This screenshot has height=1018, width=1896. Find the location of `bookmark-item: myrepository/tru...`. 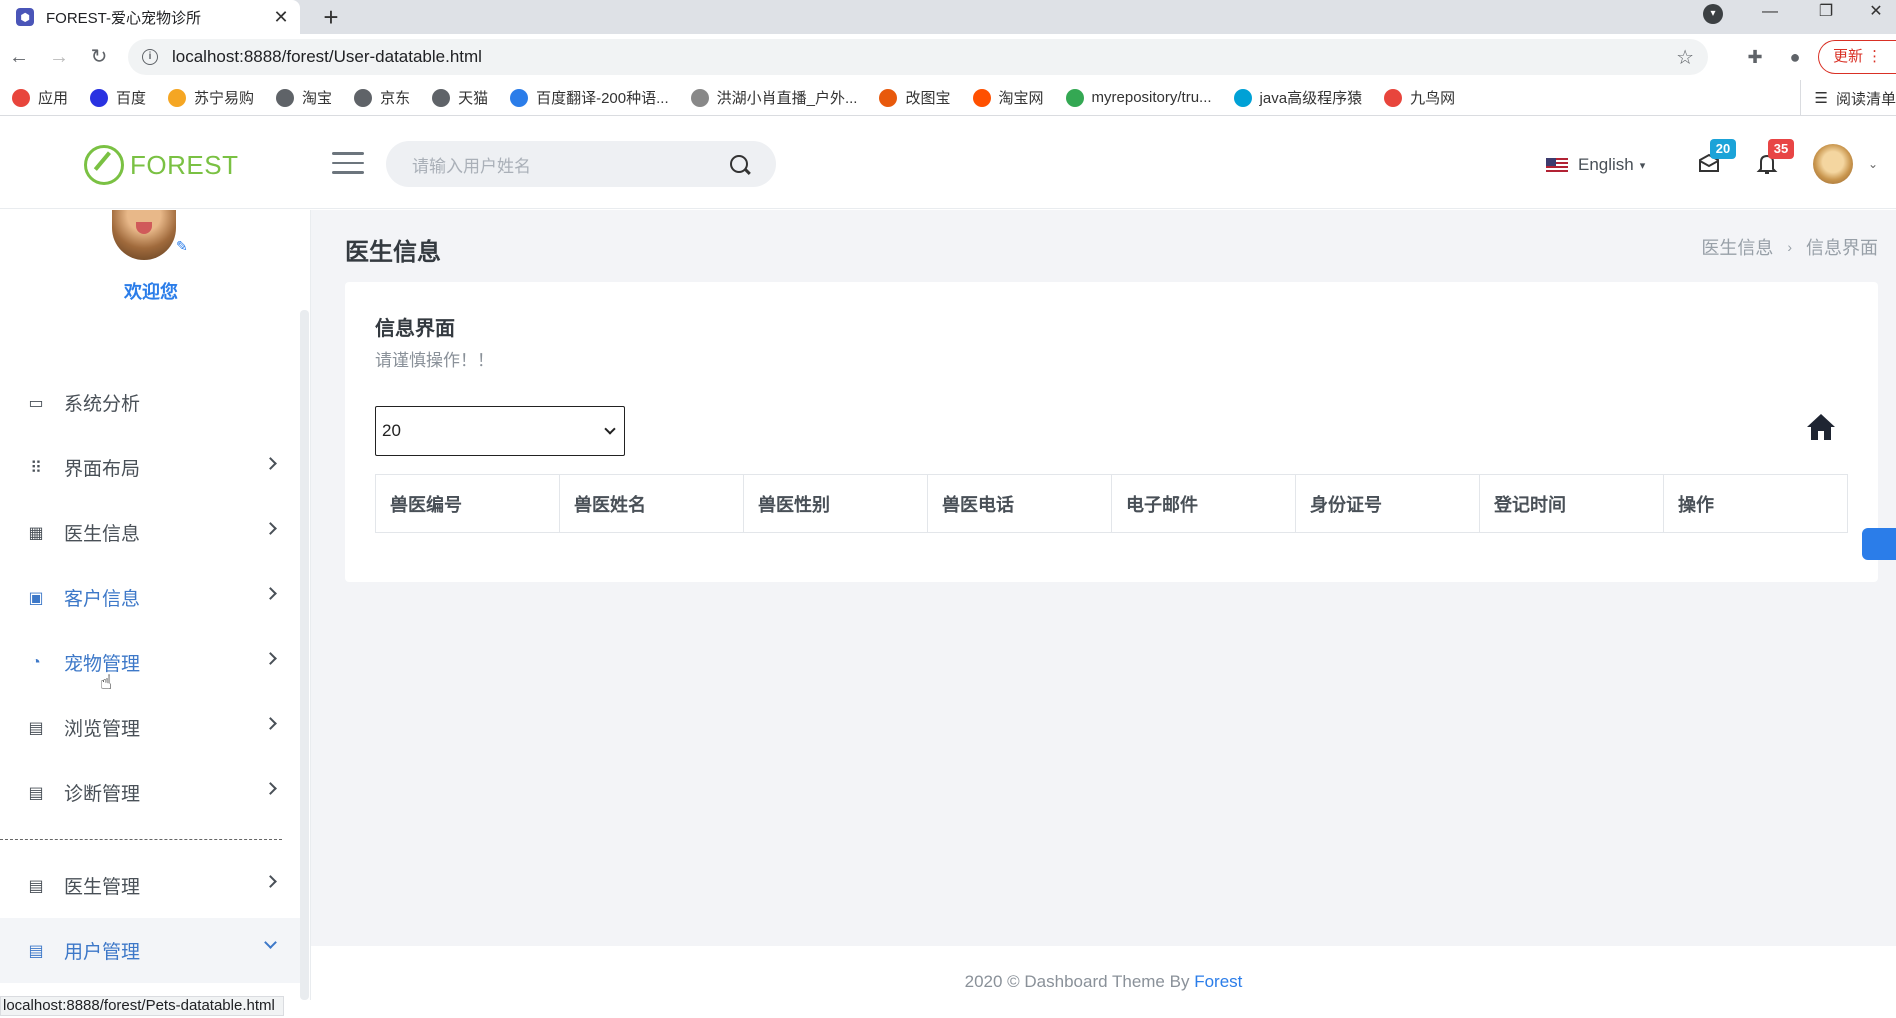

bookmark-item: myrepository/tru... is located at coordinates (1138, 97).